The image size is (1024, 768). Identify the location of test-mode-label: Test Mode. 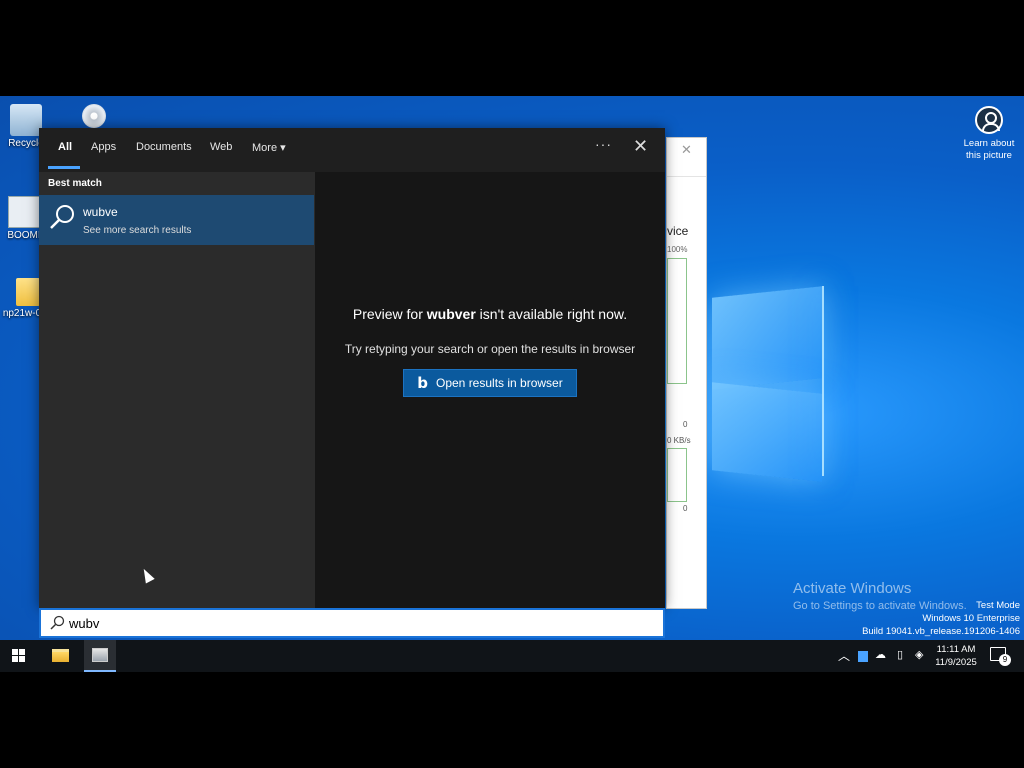
(998, 605).